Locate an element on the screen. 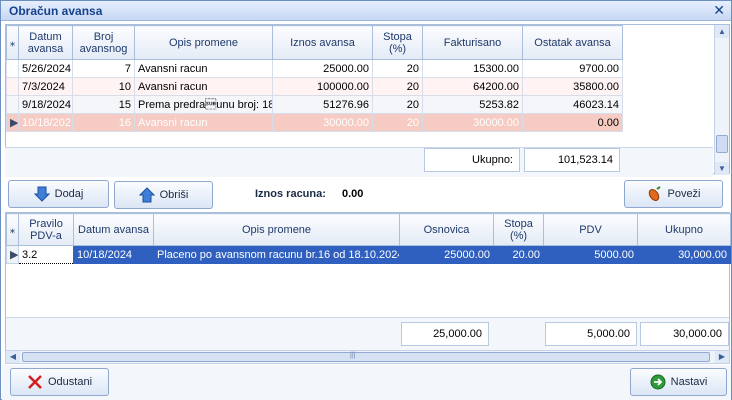 This screenshot has height=400, width=732. cell-datum: 10/18/202 is located at coordinates (45, 122).